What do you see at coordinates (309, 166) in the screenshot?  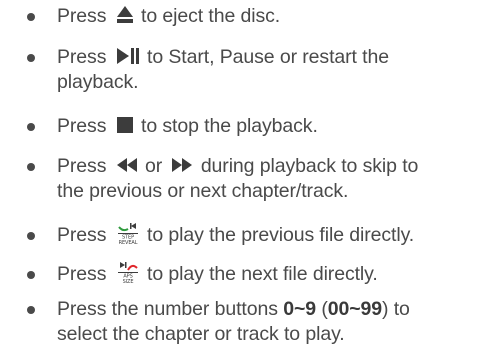 I see `text-skip-description: during playback to skip to` at bounding box center [309, 166].